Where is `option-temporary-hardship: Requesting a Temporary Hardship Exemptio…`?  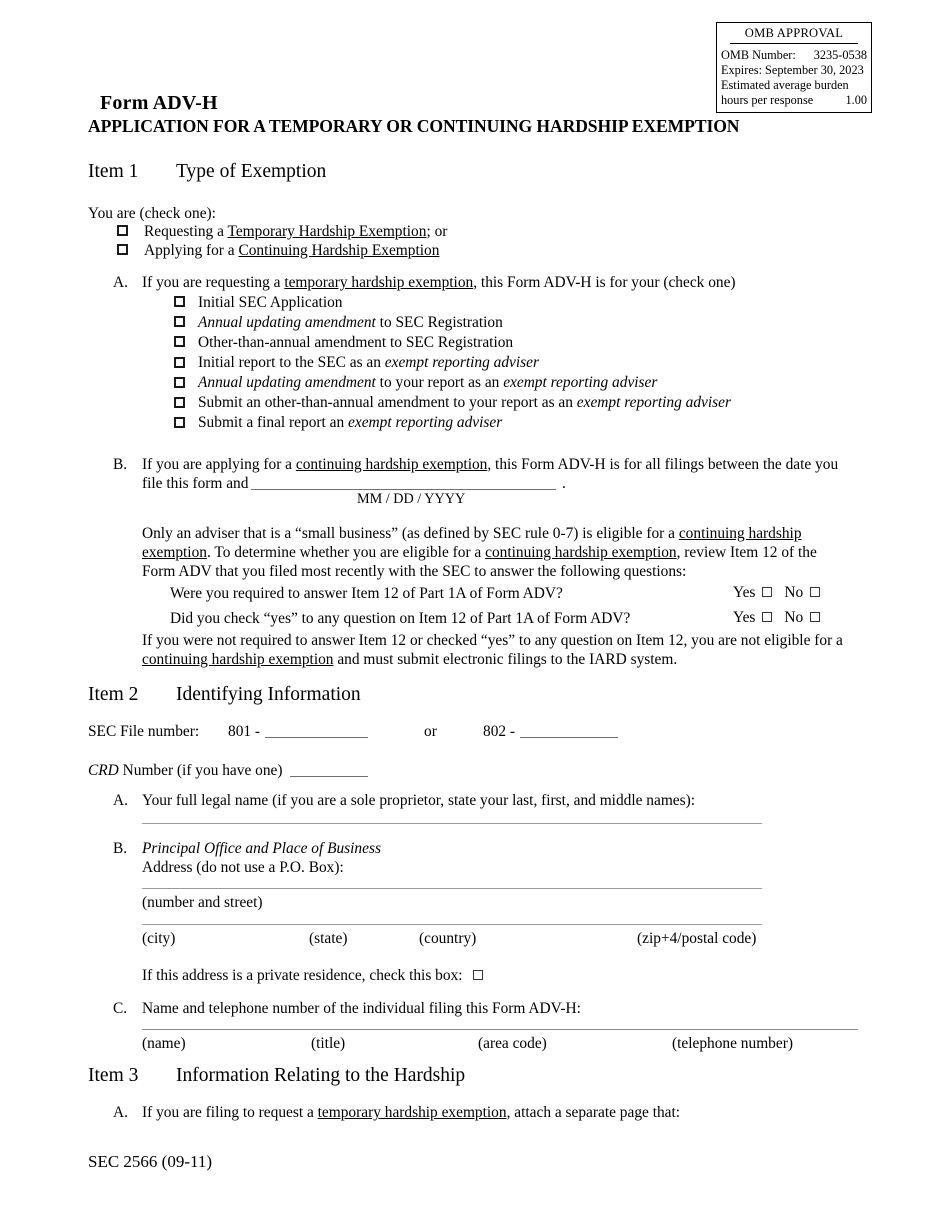 option-temporary-hardship: Requesting a Temporary Hardship Exemptio… is located at coordinates (295, 232).